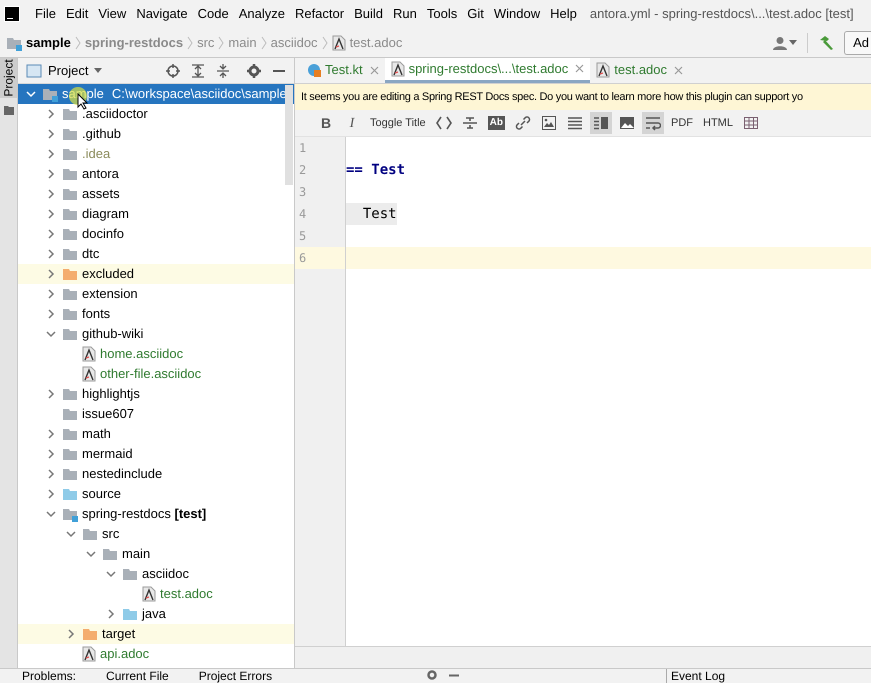  Describe the element at coordinates (780, 43) in the screenshot. I see `person-icon` at that location.